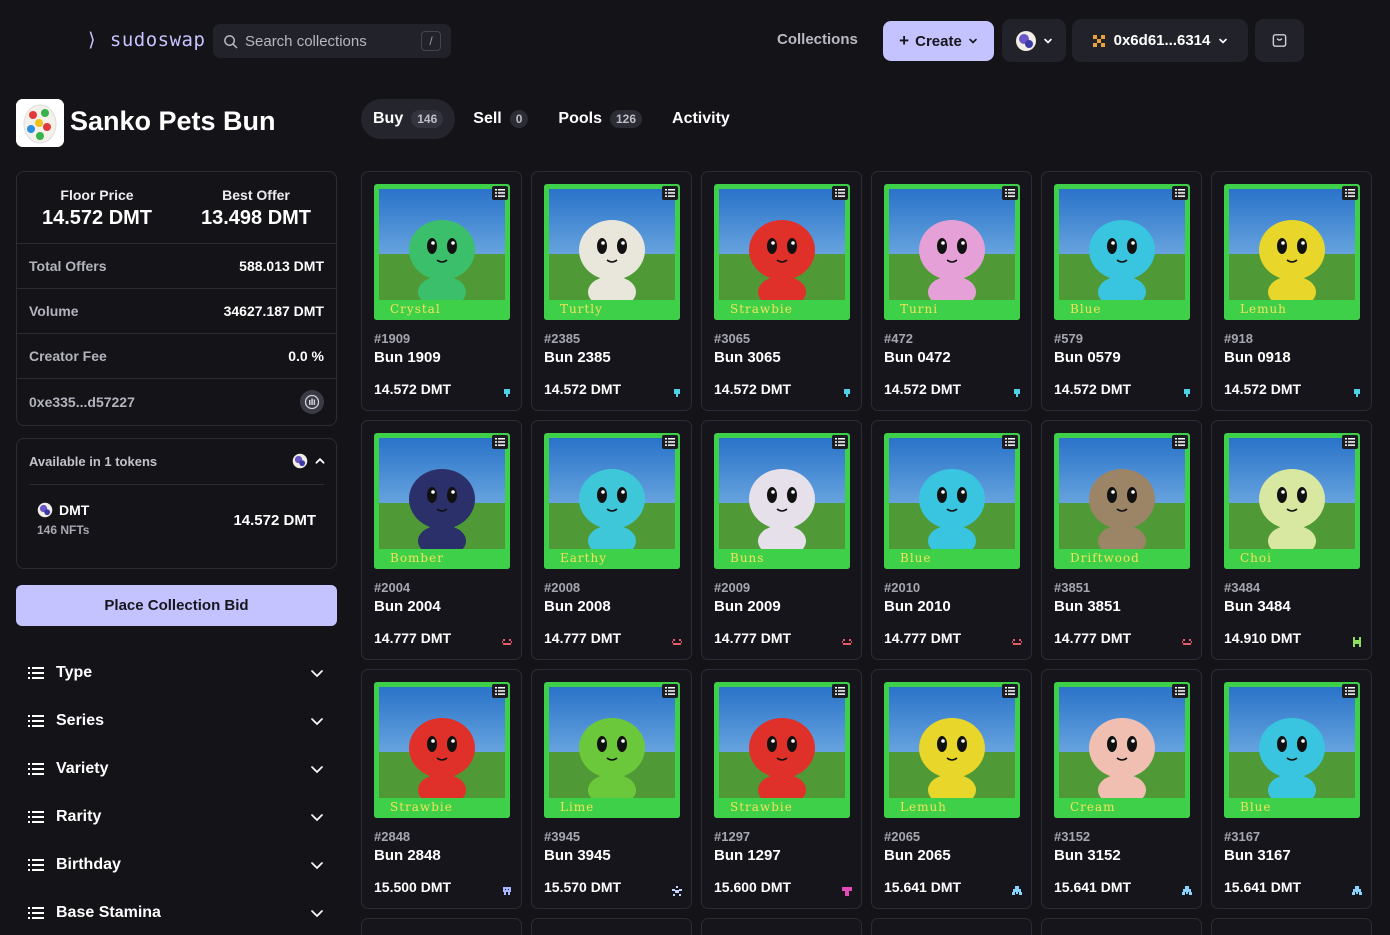 The height and width of the screenshot is (935, 1390). What do you see at coordinates (732, 836) in the screenshot?
I see `nft-token-id: #1297` at bounding box center [732, 836].